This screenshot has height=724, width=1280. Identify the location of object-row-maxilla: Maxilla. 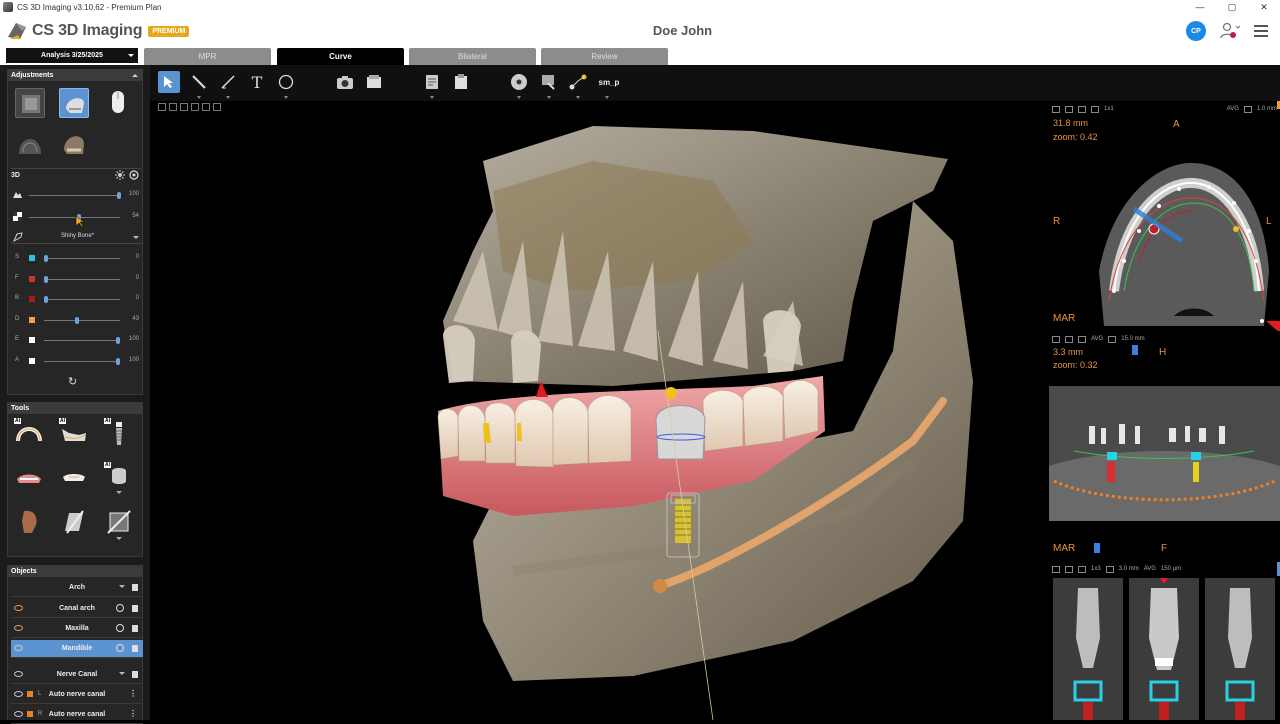
(77, 629).